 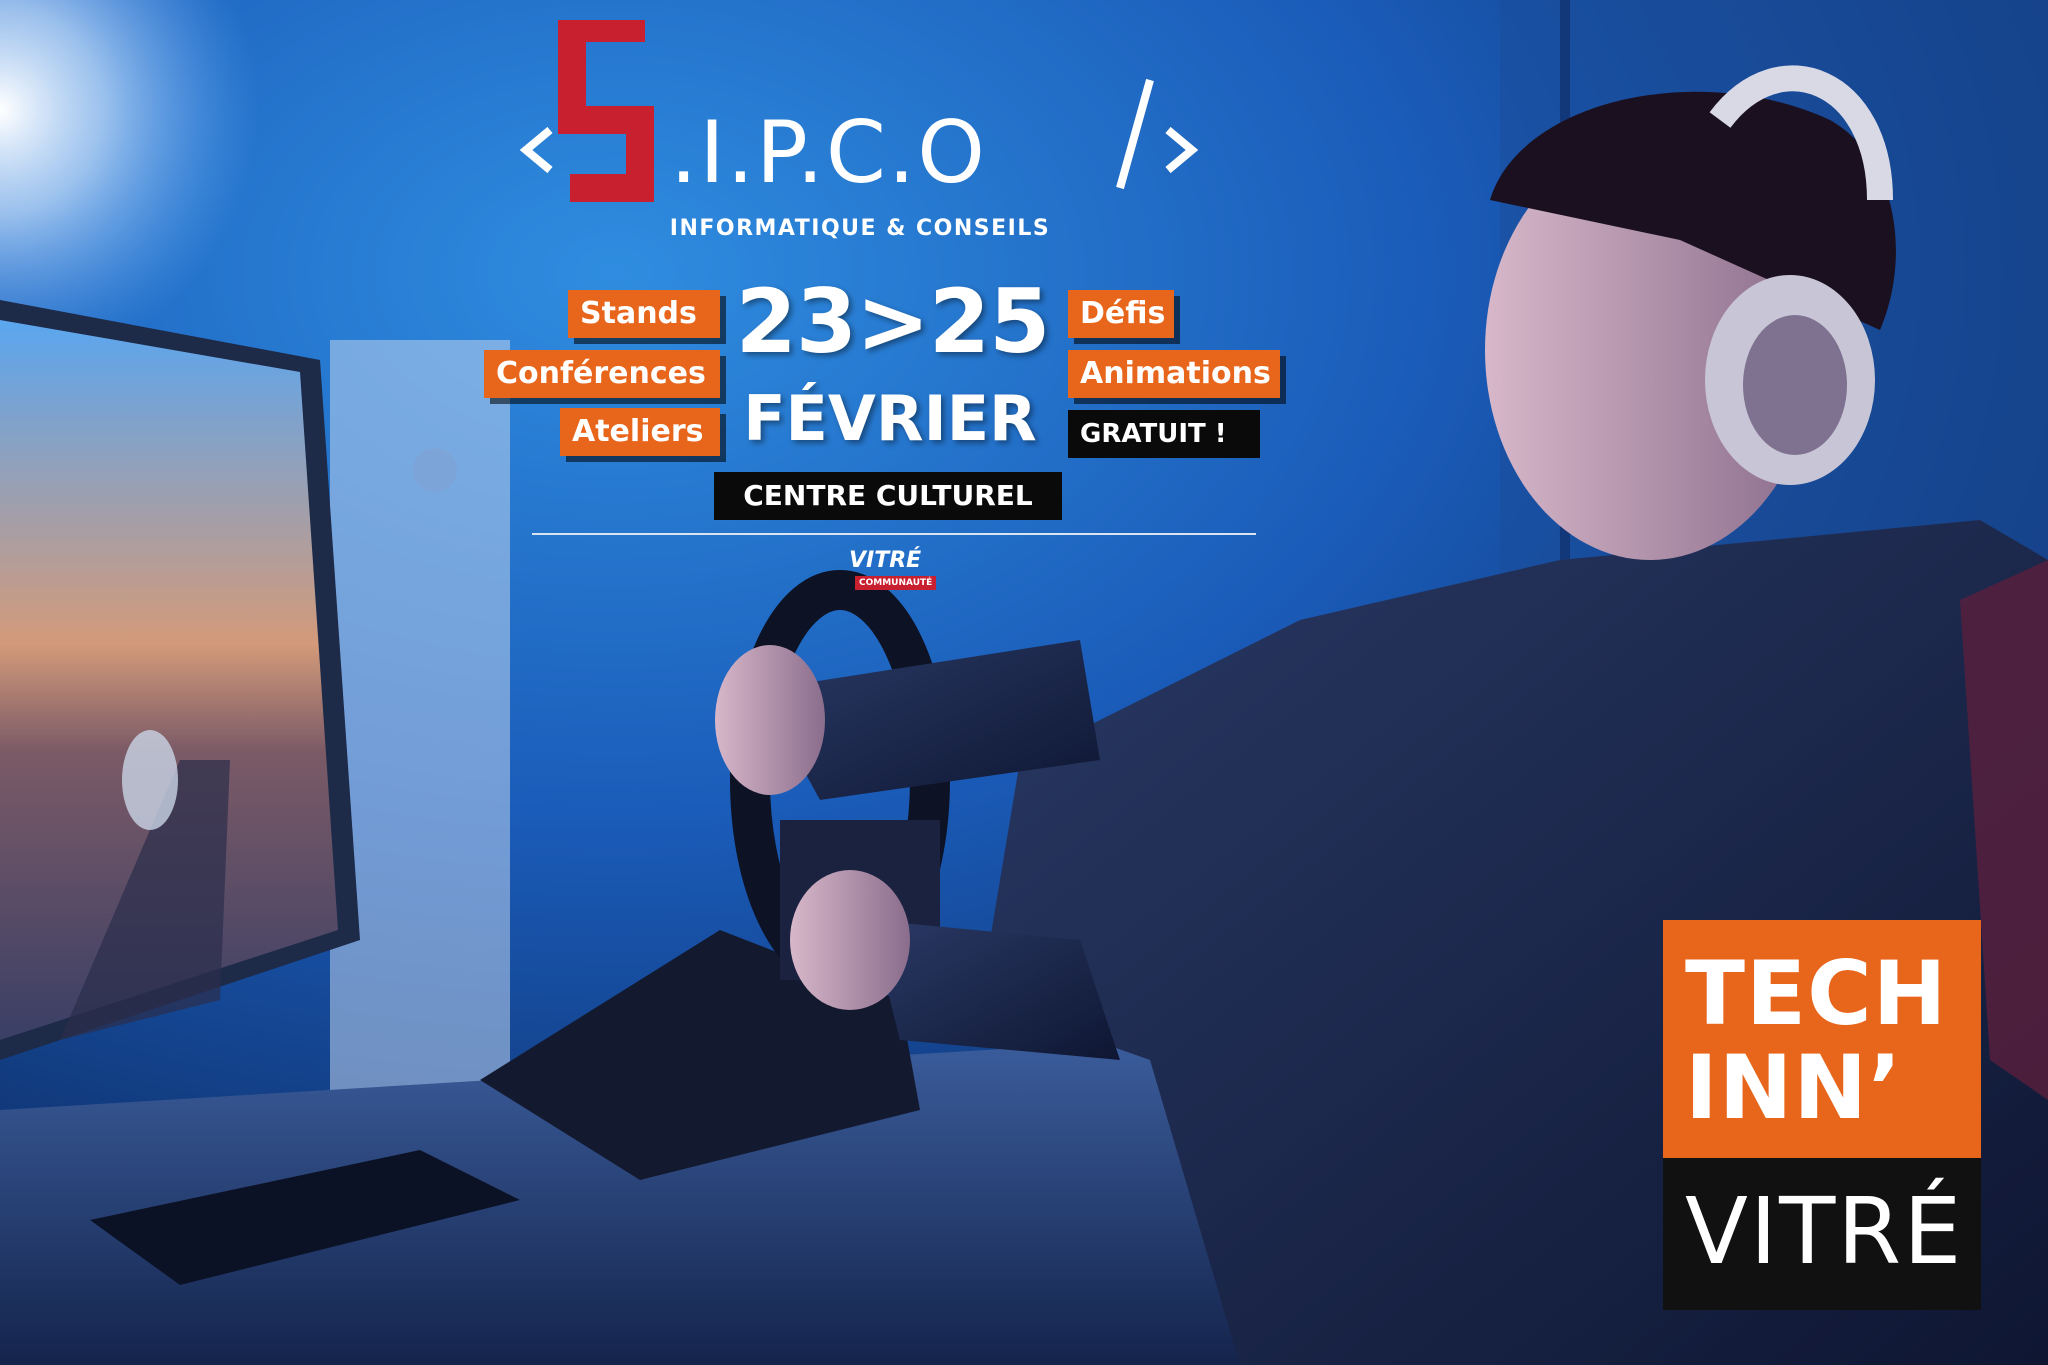 I want to click on tagline: INFORMATIQUE & CONSEILS, so click(x=860, y=228).